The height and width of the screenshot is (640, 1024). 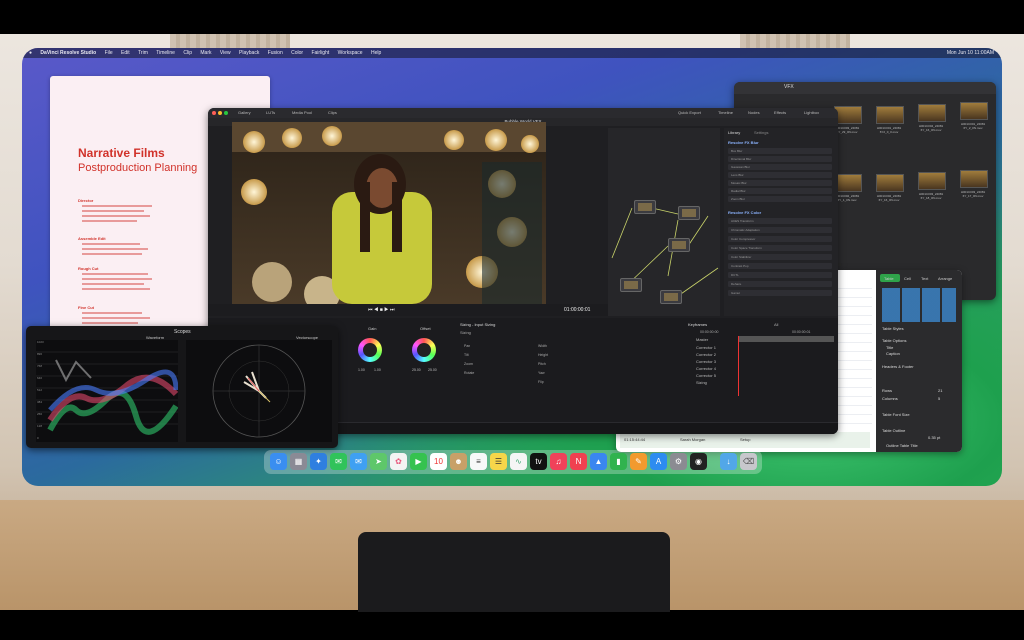 I want to click on tab-luts: LUTs, so click(x=270, y=113).